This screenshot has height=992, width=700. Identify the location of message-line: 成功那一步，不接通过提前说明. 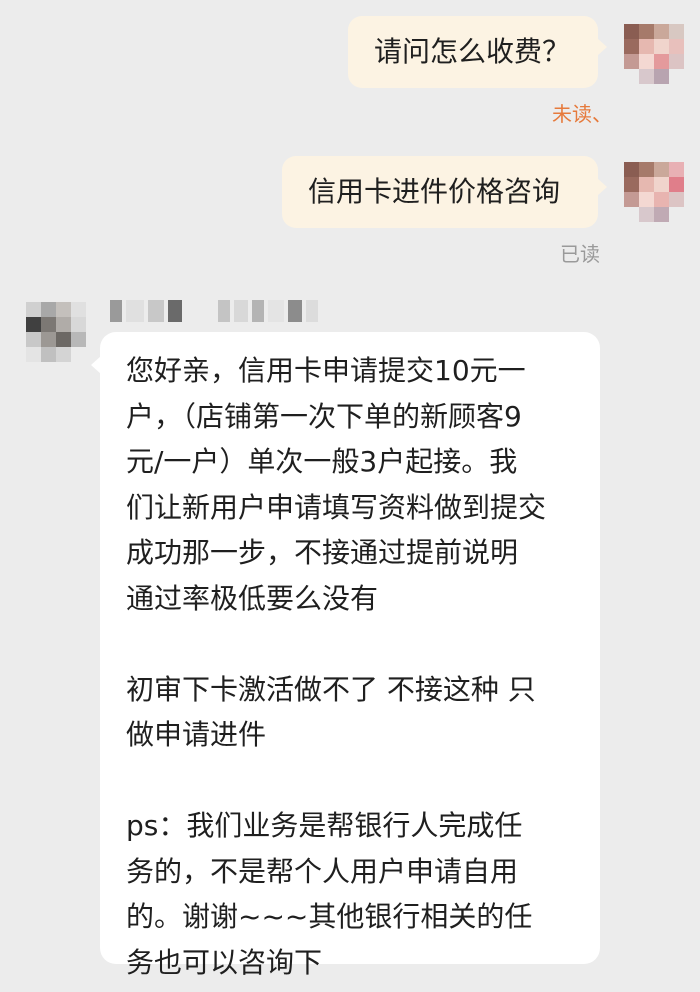
(322, 552).